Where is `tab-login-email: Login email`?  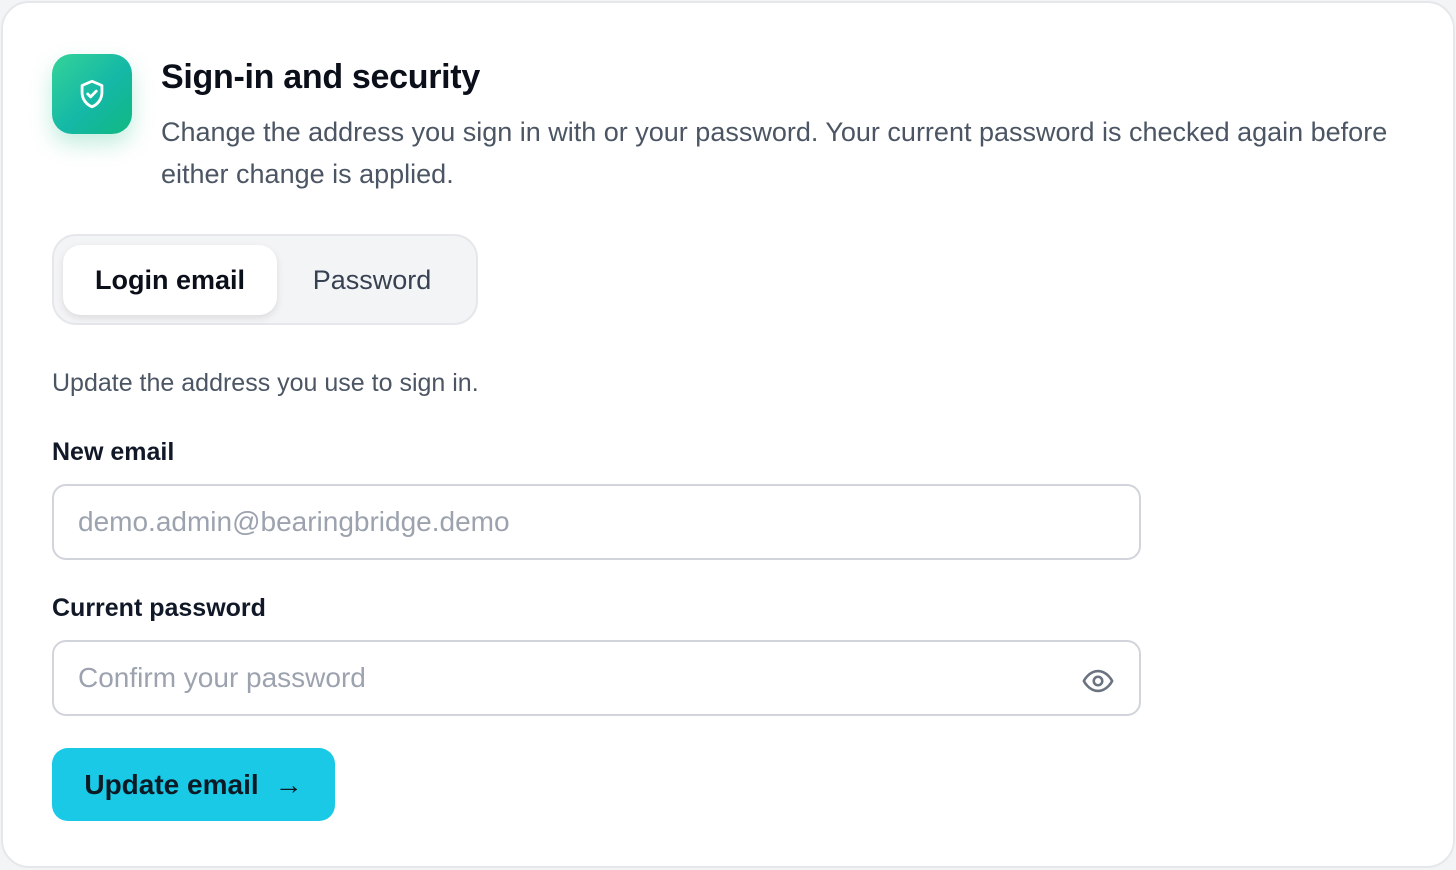
tab-login-email: Login email is located at coordinates (170, 280).